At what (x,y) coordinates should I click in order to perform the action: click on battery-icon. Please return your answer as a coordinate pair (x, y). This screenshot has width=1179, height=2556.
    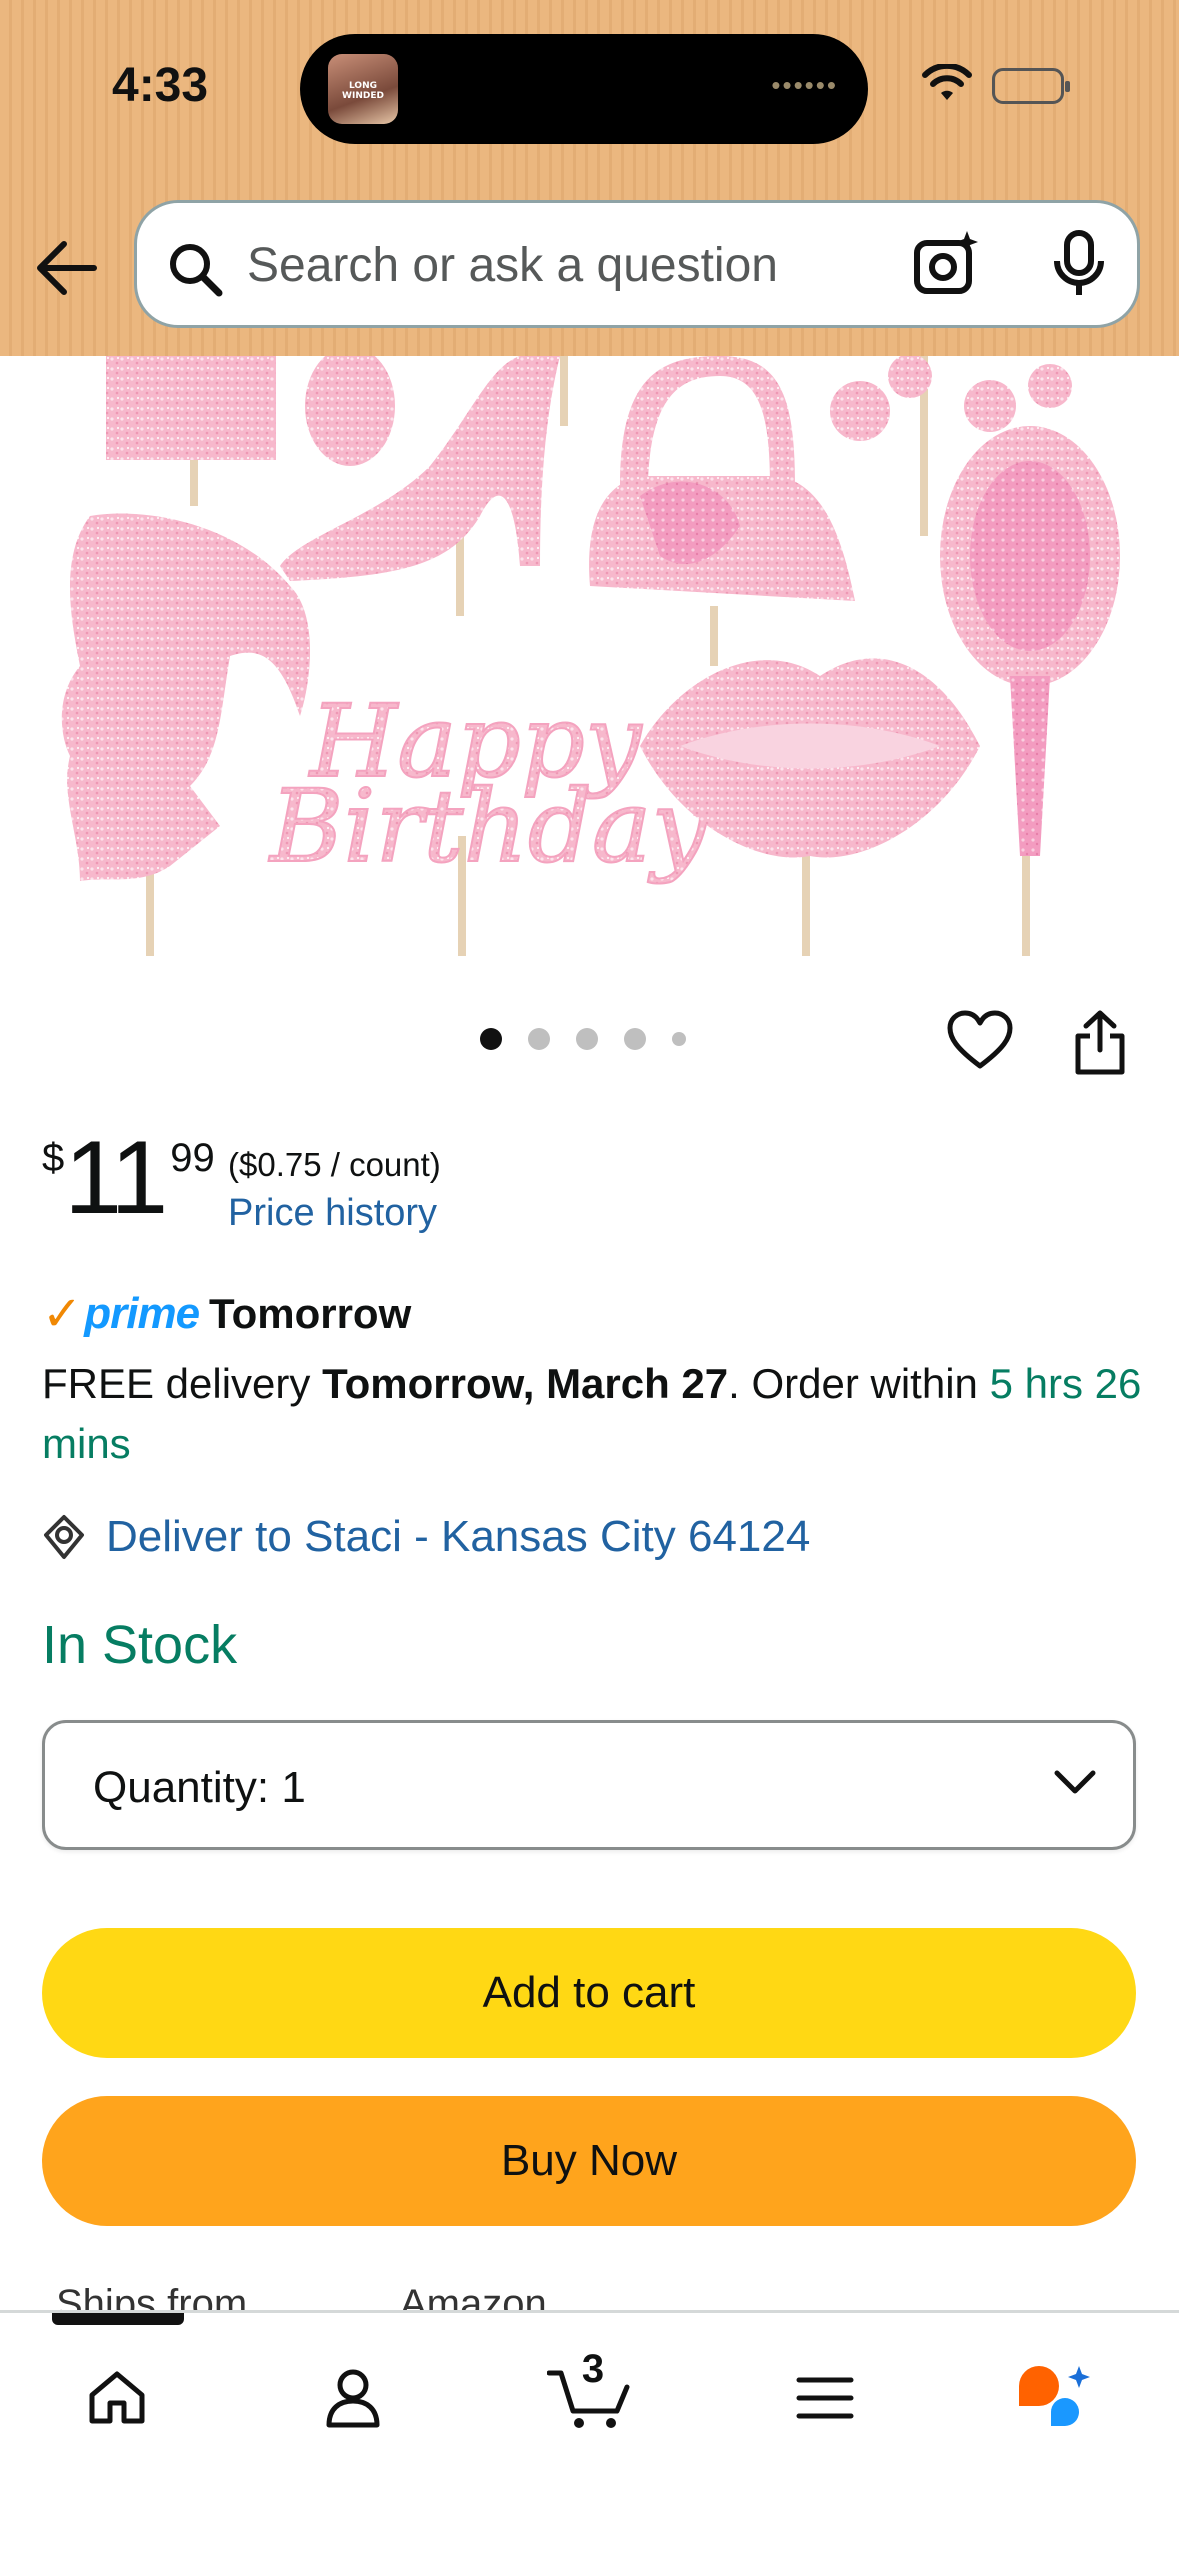
    Looking at the image, I should click on (1031, 86).